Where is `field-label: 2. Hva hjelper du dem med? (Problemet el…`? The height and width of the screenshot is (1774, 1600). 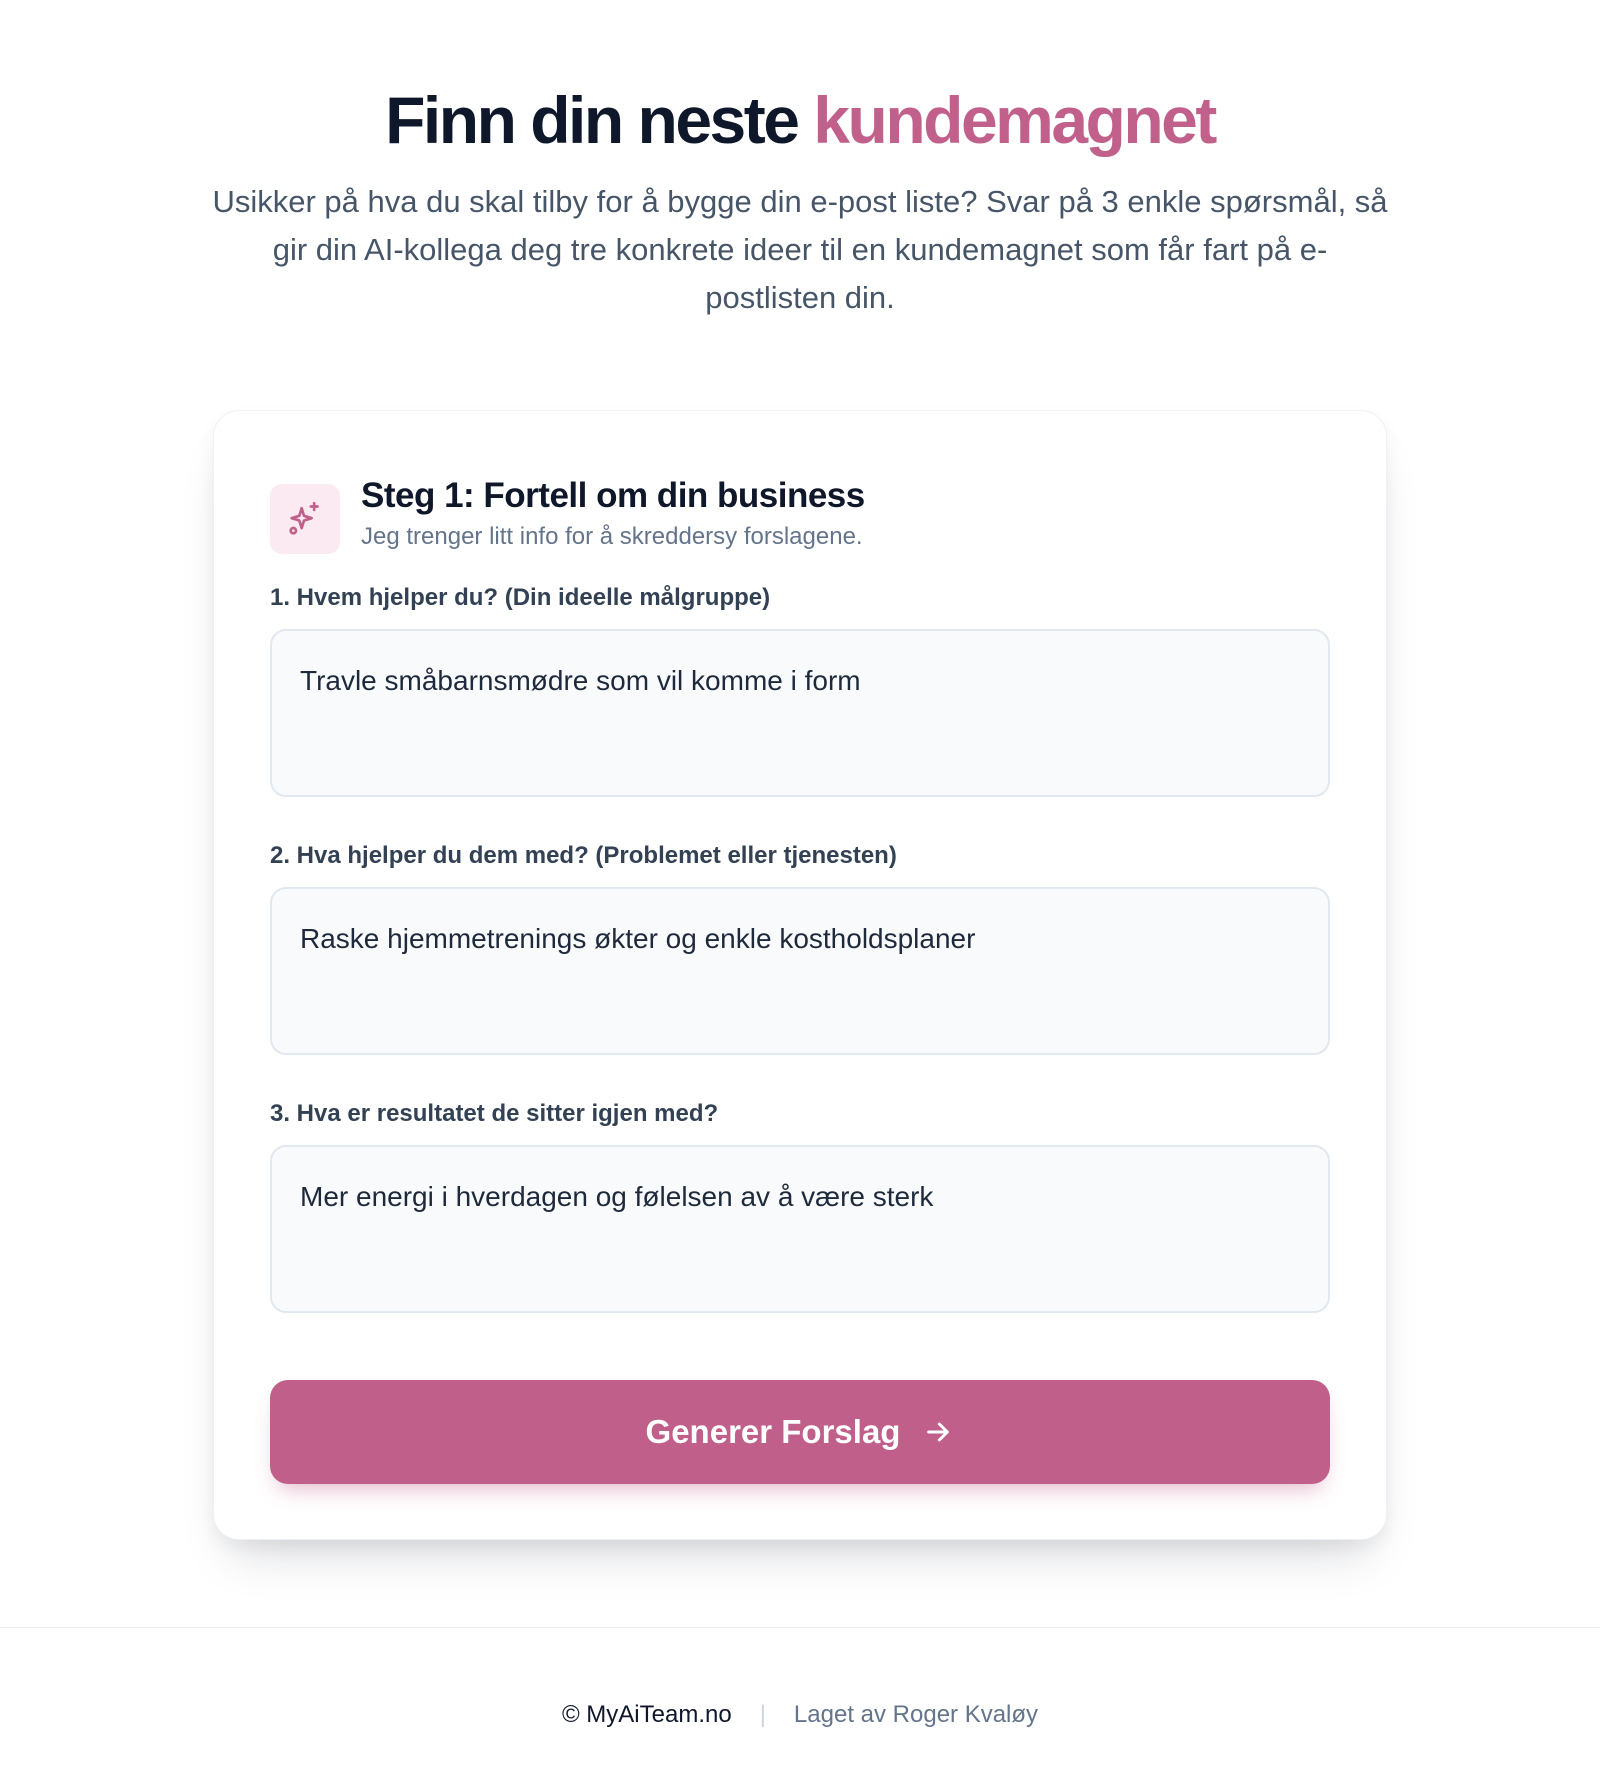 field-label: 2. Hva hjelper du dem med? (Problemet el… is located at coordinates (583, 855).